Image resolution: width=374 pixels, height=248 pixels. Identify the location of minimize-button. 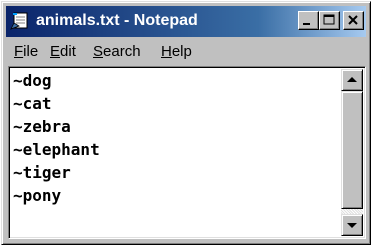
(308, 20).